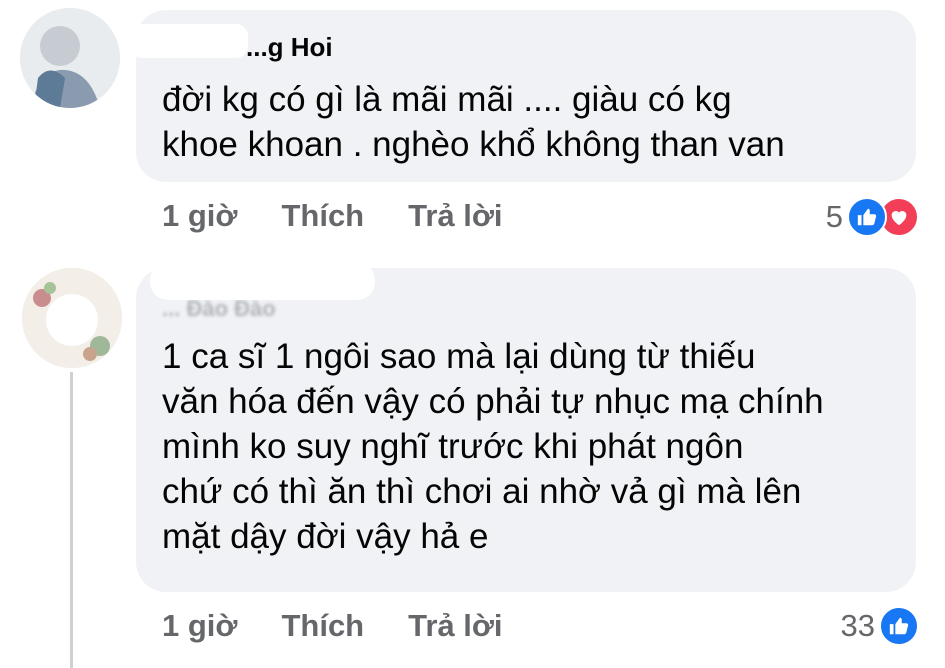  I want to click on reaction-summary: 33, so click(880, 626).